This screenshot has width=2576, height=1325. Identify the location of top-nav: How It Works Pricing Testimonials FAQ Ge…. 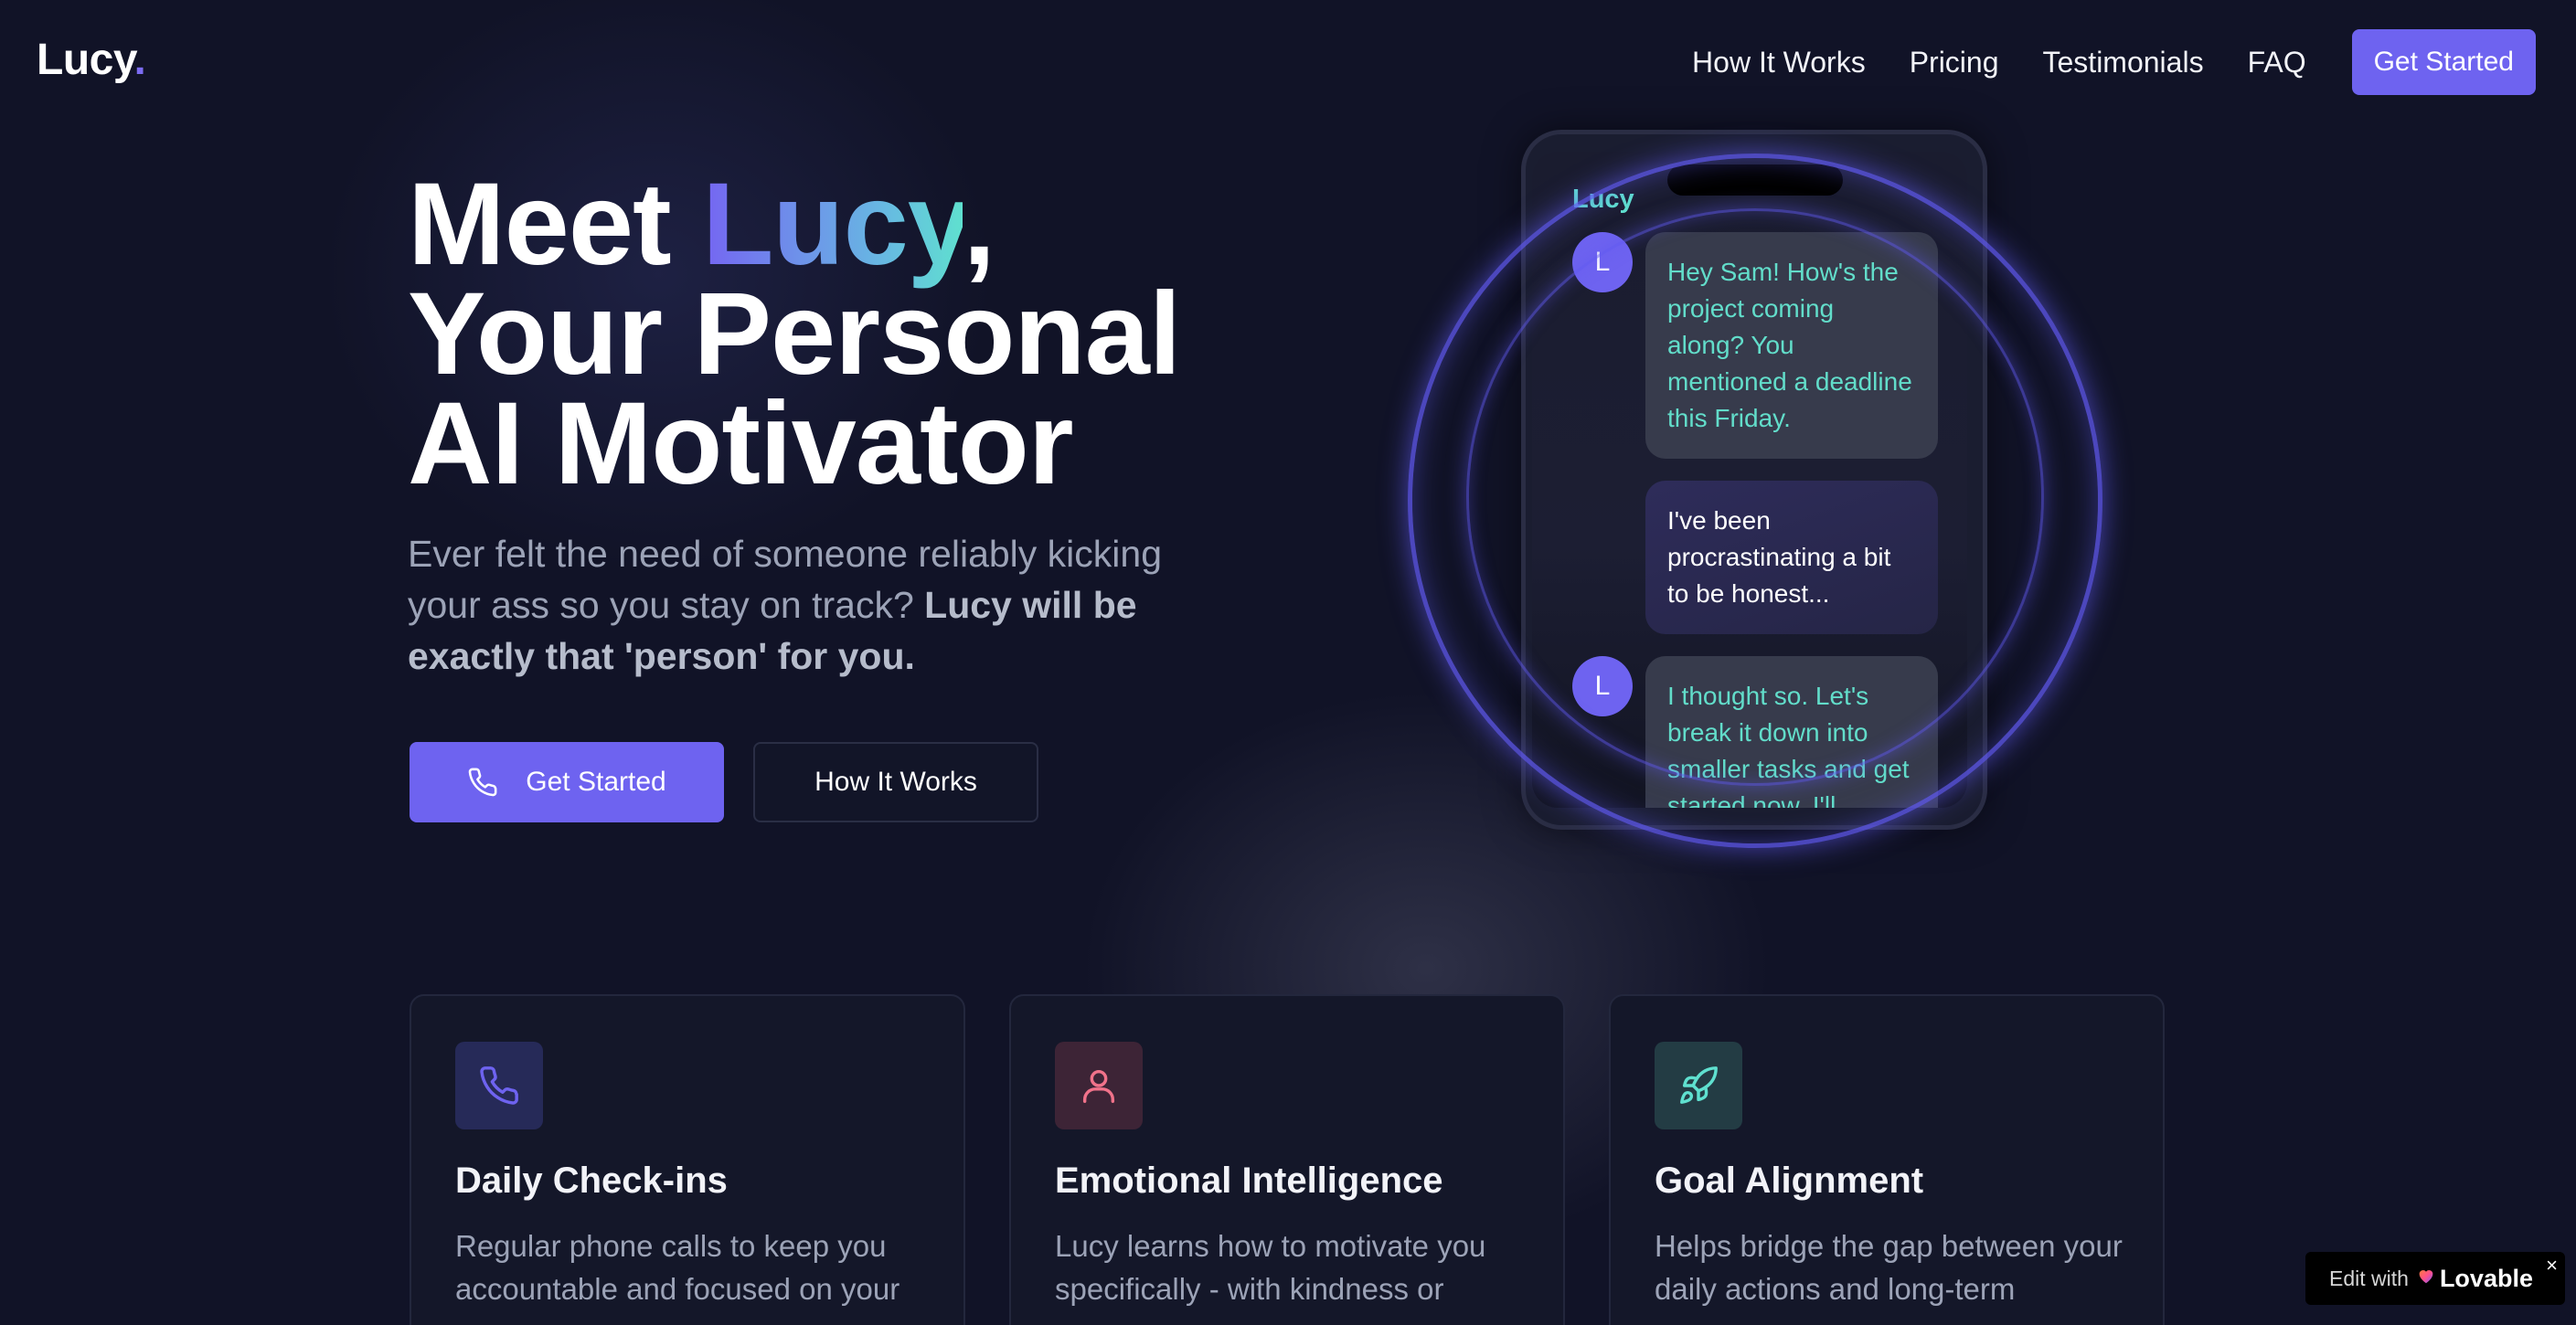
(2092, 62).